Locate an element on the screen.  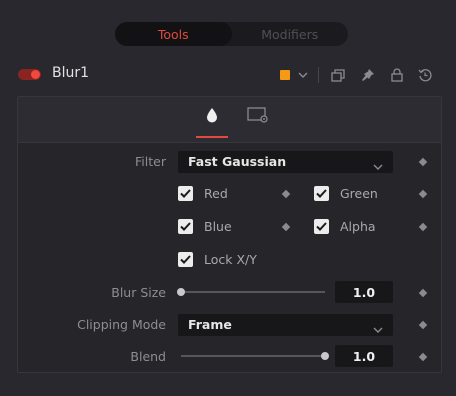
red-keyframe-diamond is located at coordinates (286, 194).